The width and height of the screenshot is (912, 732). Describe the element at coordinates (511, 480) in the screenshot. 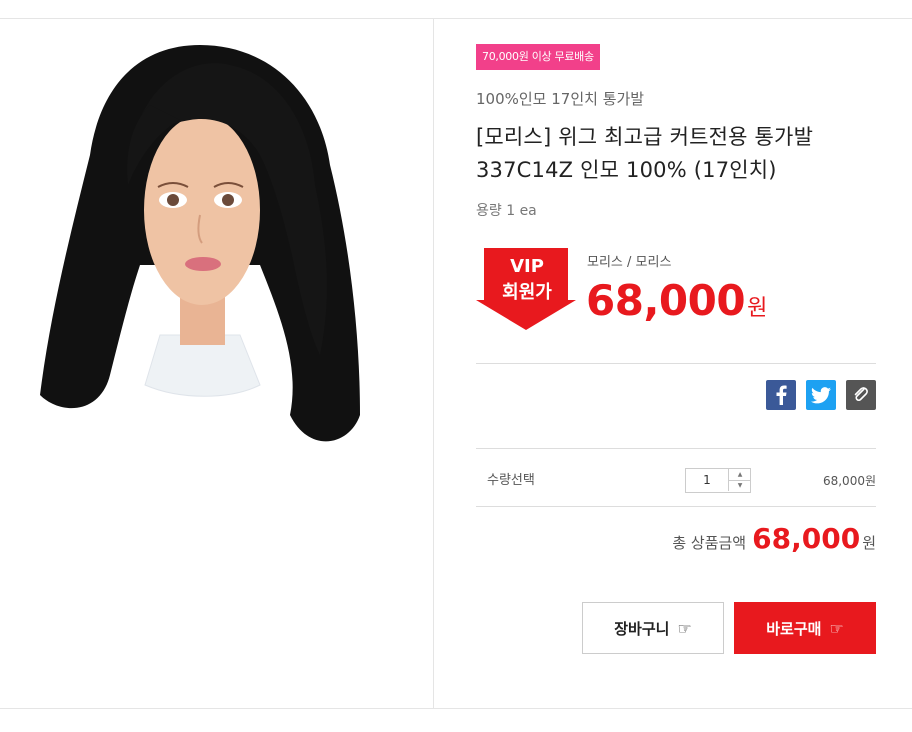

I see `quantity-label: 수량선택` at that location.